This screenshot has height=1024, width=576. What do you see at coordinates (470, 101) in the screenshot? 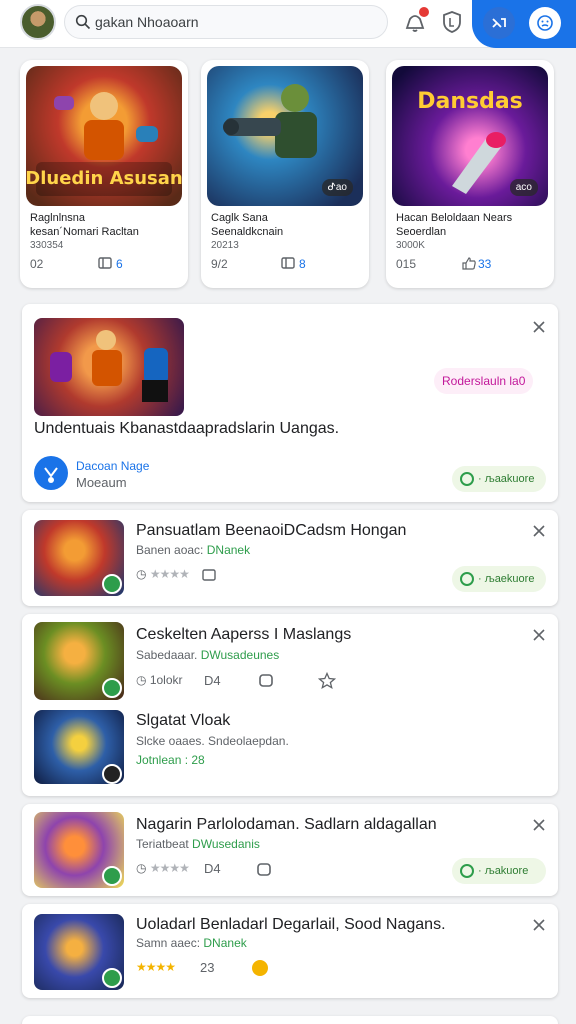
I see `art-title: Dansdas` at bounding box center [470, 101].